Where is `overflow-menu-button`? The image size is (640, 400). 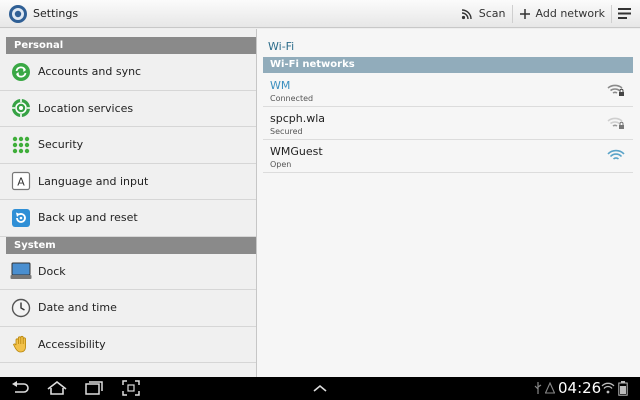 overflow-menu-button is located at coordinates (624, 14).